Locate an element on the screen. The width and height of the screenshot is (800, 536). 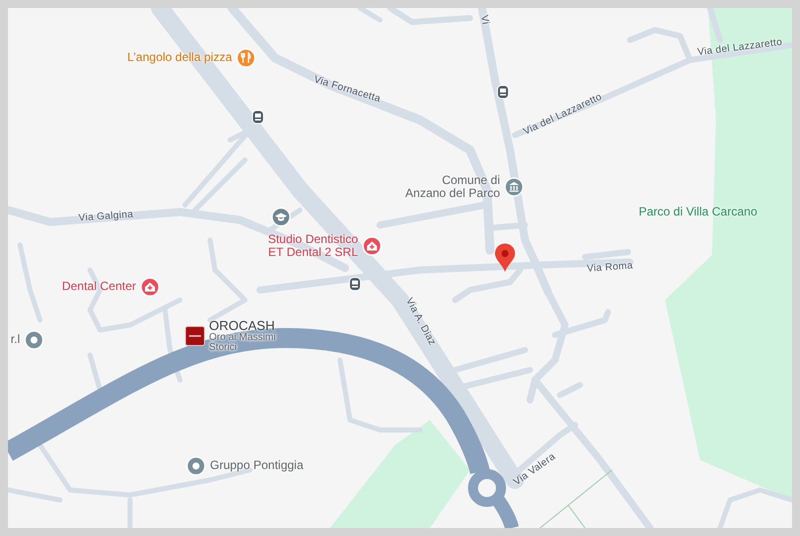
place-label: L’angolo della pizza is located at coordinates (179, 58).